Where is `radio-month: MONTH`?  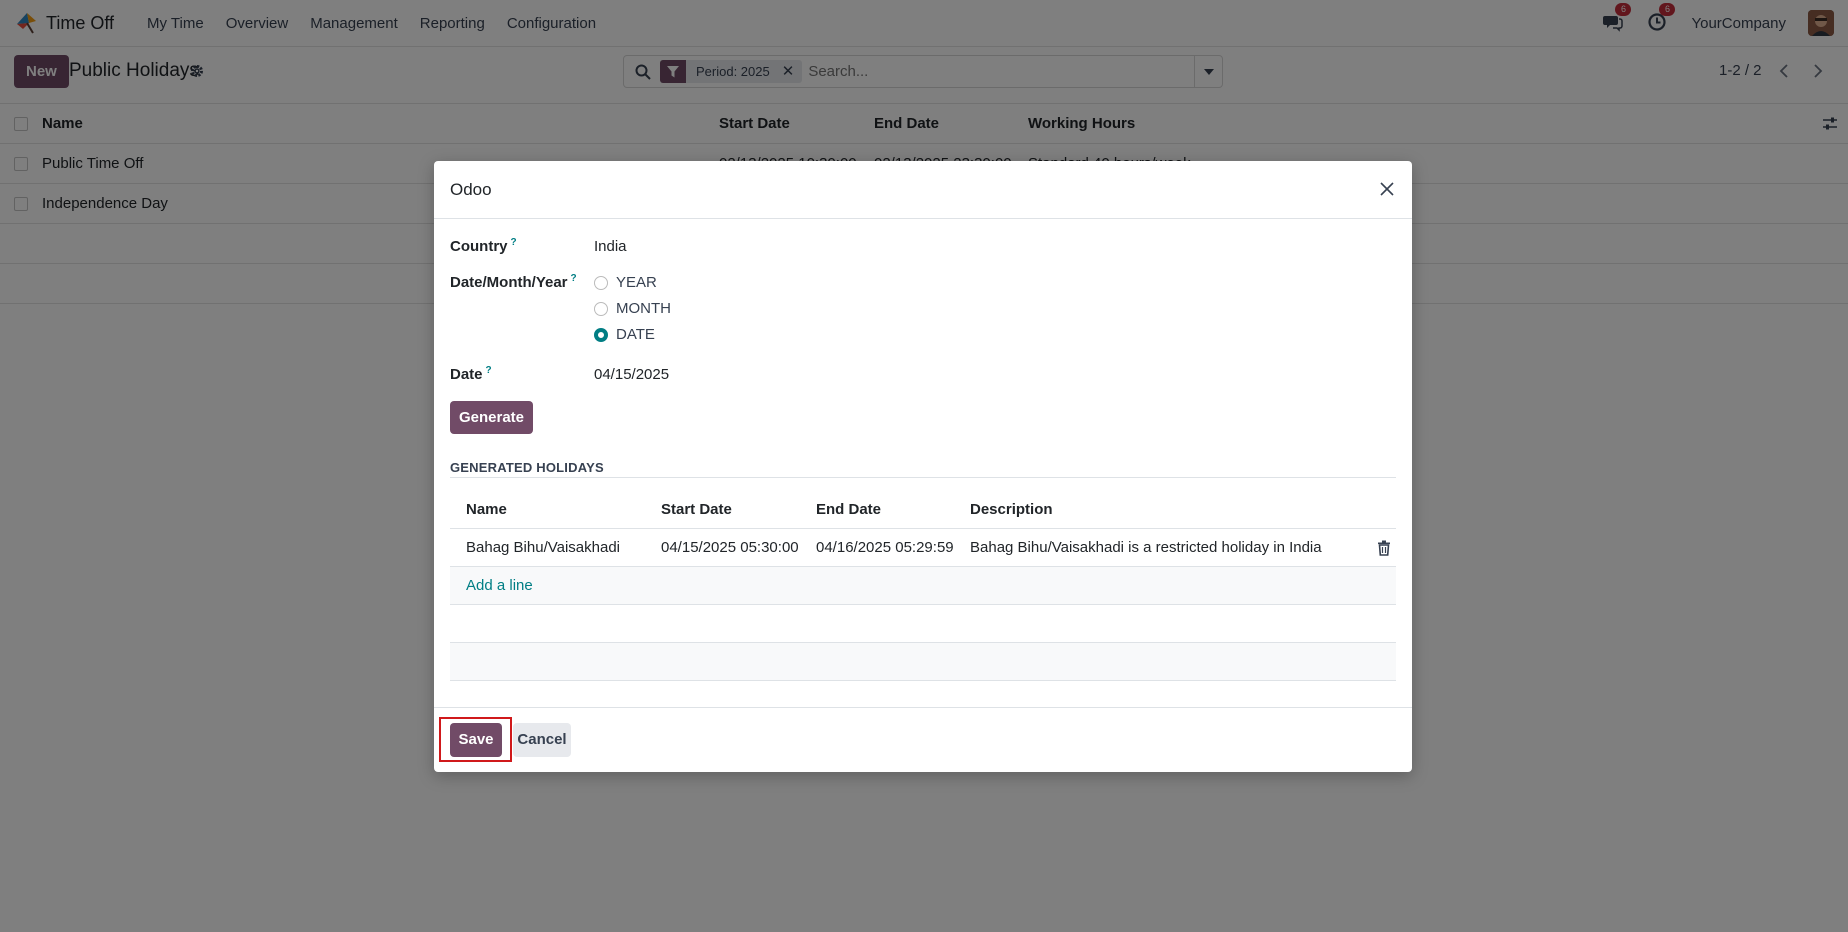
radio-month: MONTH is located at coordinates (632, 308).